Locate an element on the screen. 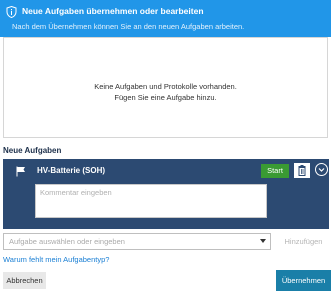 The height and width of the screenshot is (291, 331). start-button: Start is located at coordinates (275, 171).